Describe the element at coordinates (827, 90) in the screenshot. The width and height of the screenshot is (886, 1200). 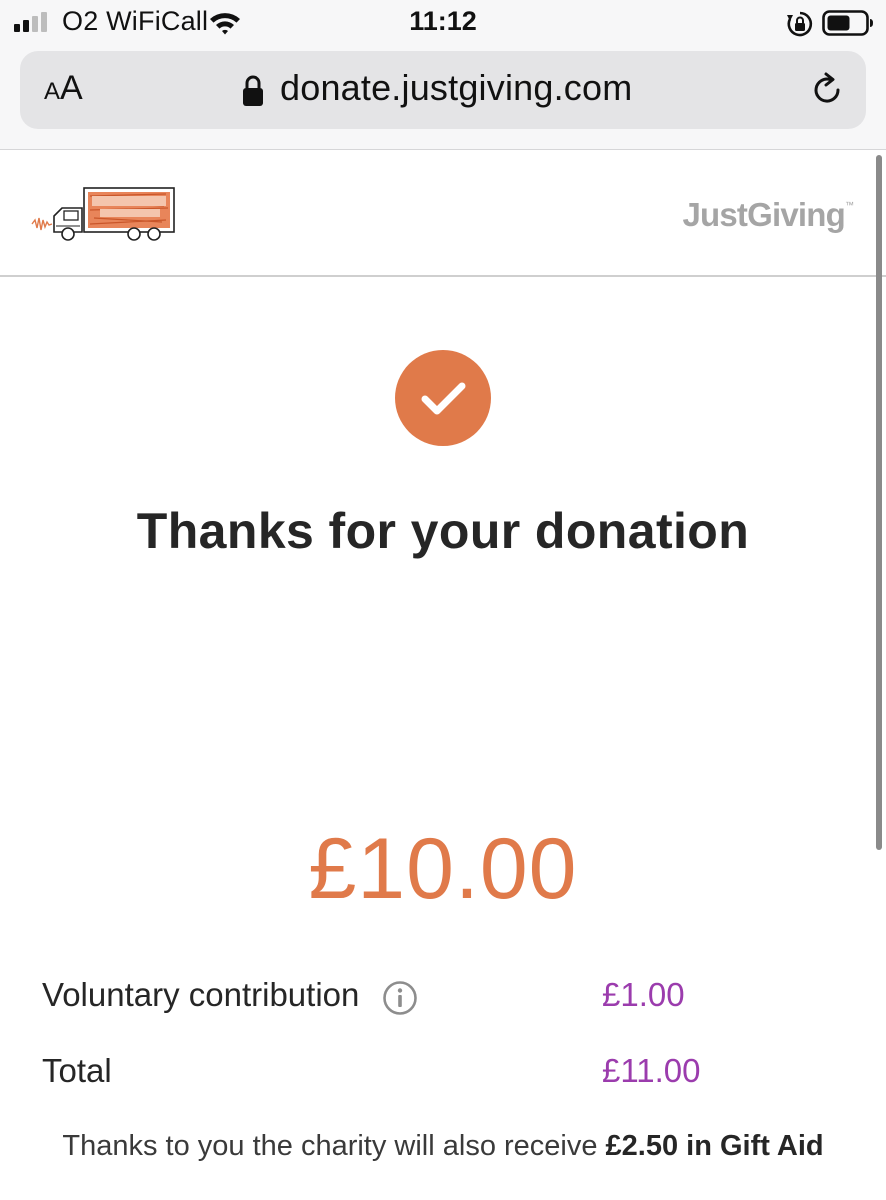
I see `reload-icon` at that location.